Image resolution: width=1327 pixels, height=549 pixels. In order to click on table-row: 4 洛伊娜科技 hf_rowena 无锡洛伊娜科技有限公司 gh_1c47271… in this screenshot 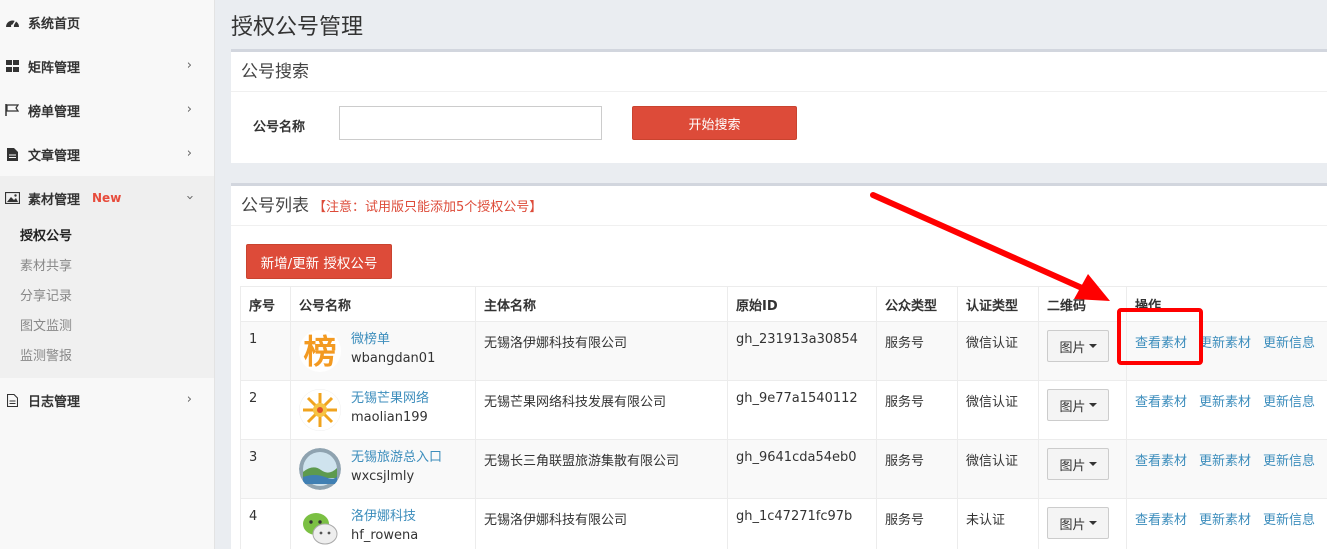, I will do `click(783, 523)`.